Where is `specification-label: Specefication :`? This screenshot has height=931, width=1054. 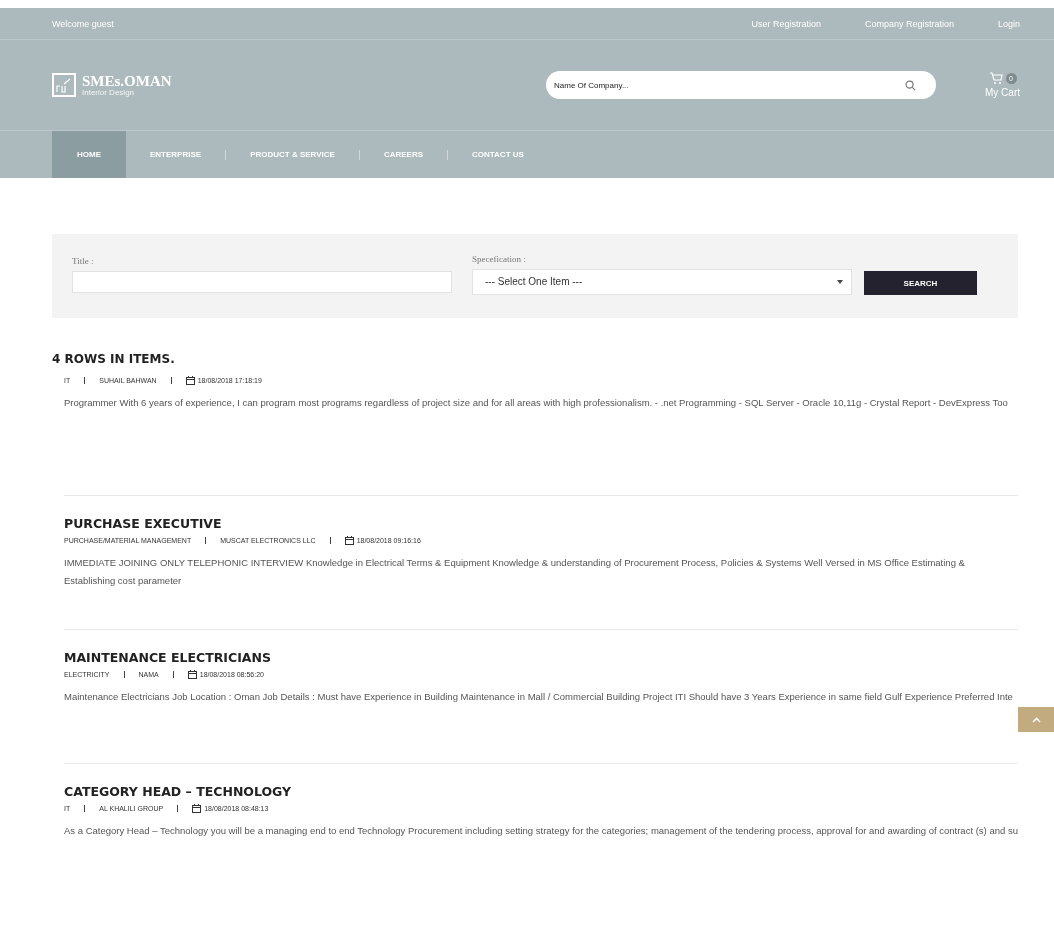 specification-label: Specefication : is located at coordinates (499, 258).